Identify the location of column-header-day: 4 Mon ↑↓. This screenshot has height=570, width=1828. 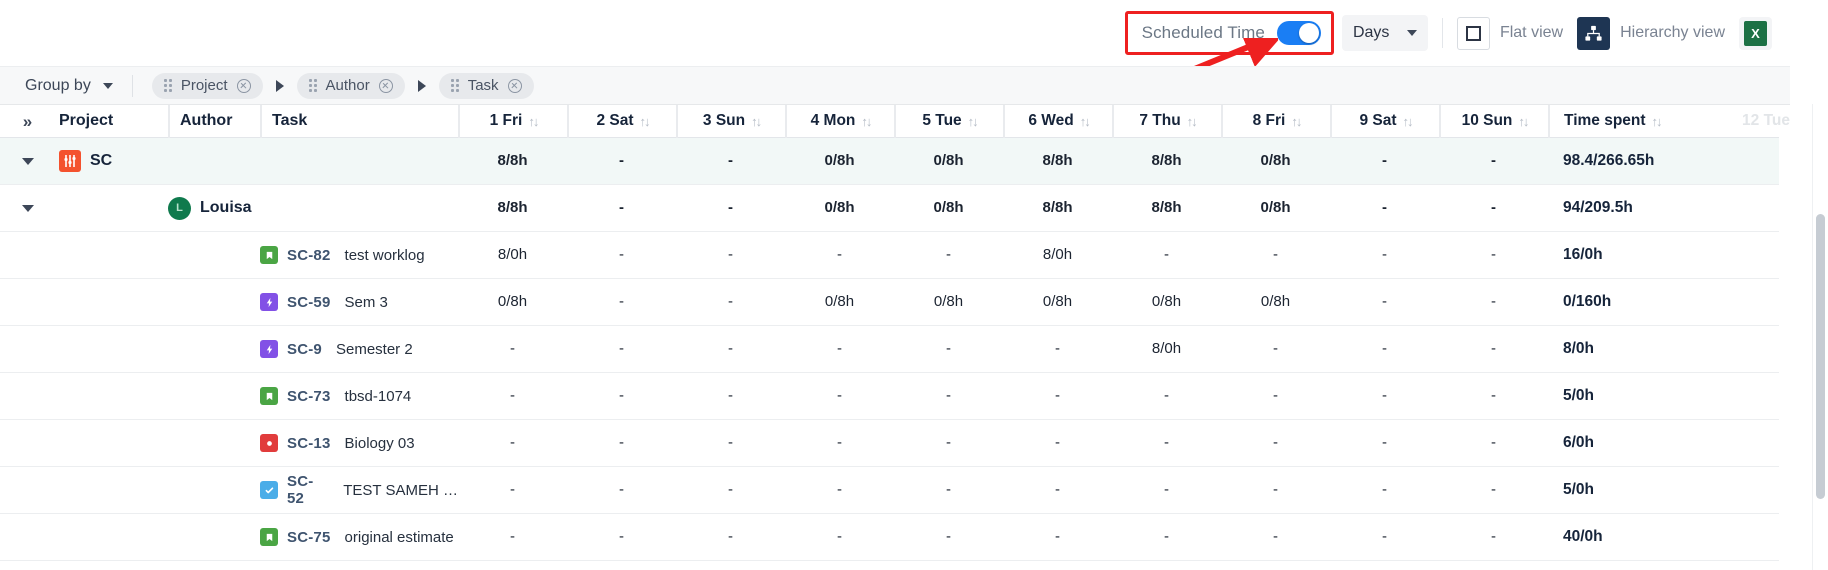
(839, 121).